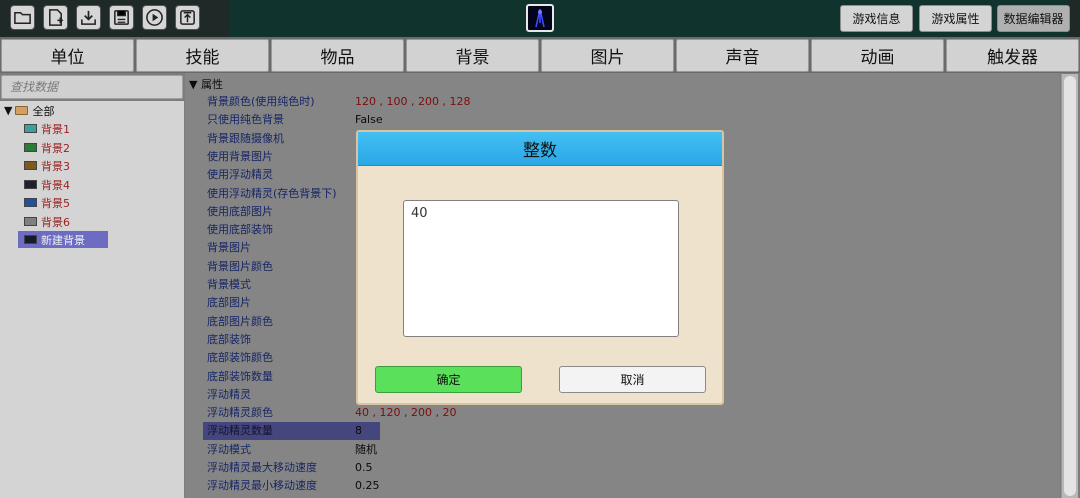 This screenshot has width=1080, height=498. Describe the element at coordinates (877, 55) in the screenshot. I see `tab-animations: 动画` at that location.